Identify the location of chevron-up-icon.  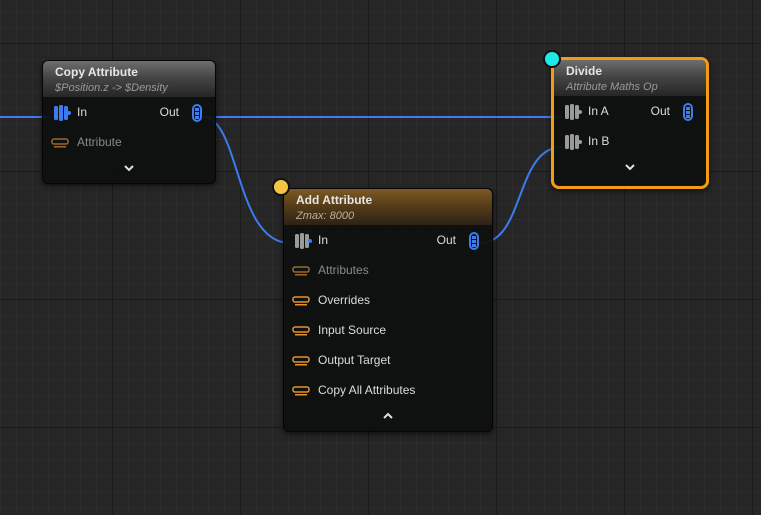
(388, 415).